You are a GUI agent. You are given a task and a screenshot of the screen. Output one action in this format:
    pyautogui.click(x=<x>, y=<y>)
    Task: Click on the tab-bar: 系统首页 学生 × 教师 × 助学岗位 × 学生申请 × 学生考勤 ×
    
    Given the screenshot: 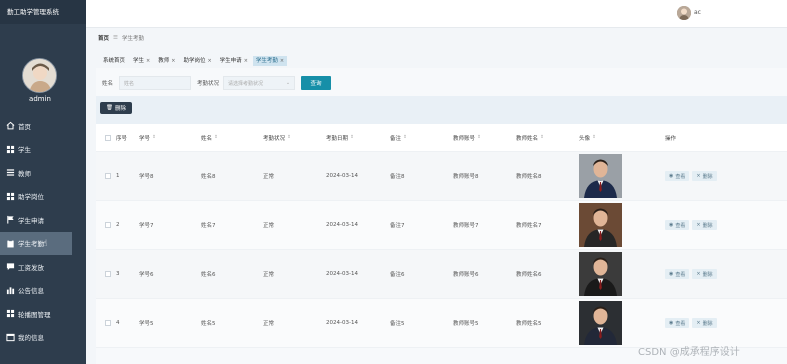 What is the action you would take?
    pyautogui.click(x=194, y=61)
    